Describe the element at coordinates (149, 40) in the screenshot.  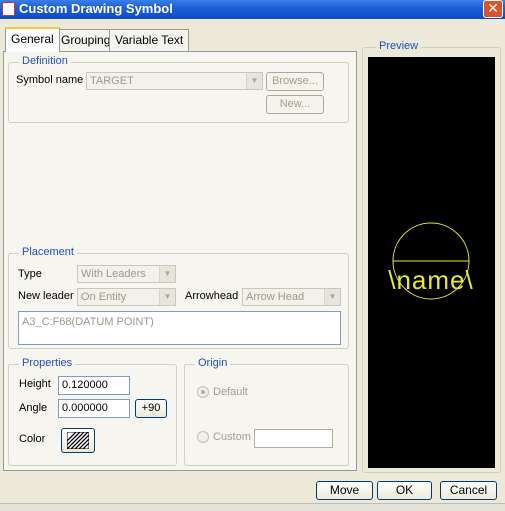
I see `tab-variable-text: Variable Text` at that location.